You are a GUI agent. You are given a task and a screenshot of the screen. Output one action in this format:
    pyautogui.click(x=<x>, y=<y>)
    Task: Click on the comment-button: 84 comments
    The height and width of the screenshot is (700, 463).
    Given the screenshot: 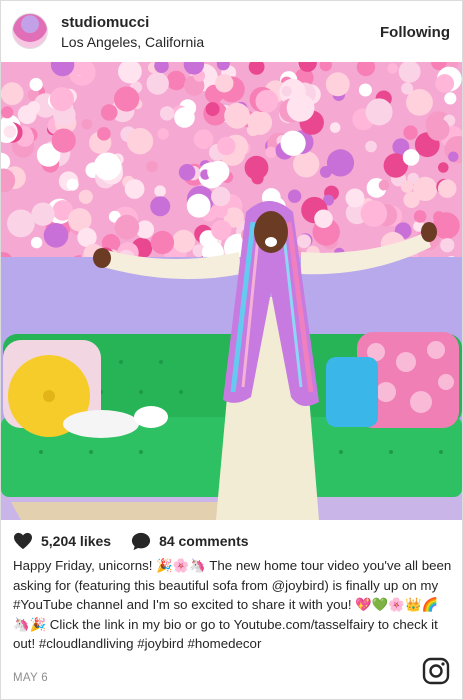 What is the action you would take?
    pyautogui.click(x=190, y=541)
    